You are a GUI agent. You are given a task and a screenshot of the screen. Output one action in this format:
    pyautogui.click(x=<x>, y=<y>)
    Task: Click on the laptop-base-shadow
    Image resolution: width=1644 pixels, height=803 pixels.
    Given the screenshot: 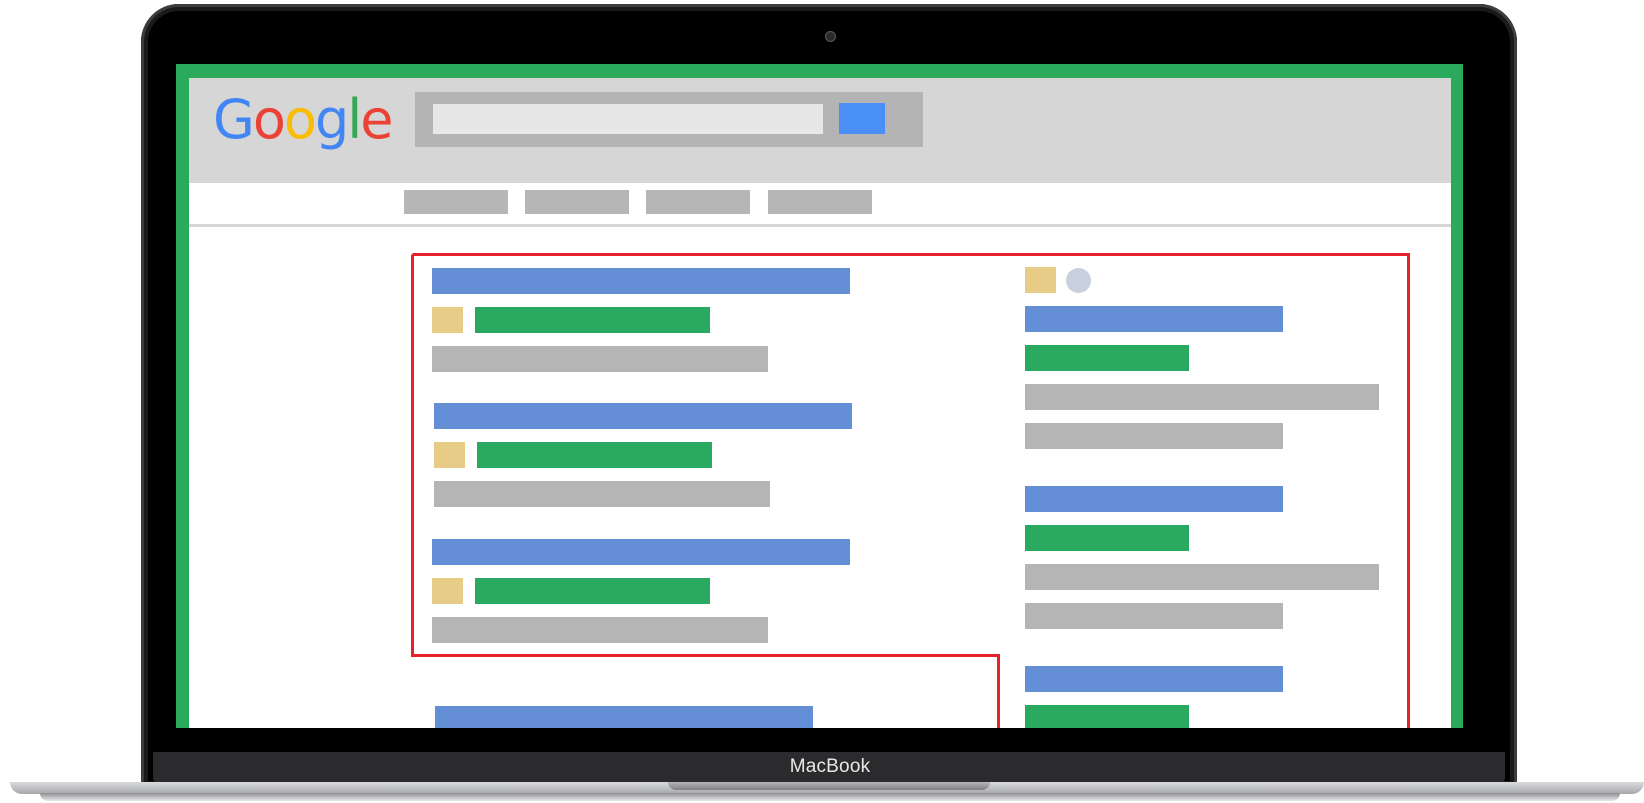 What is the action you would take?
    pyautogui.click(x=830, y=797)
    